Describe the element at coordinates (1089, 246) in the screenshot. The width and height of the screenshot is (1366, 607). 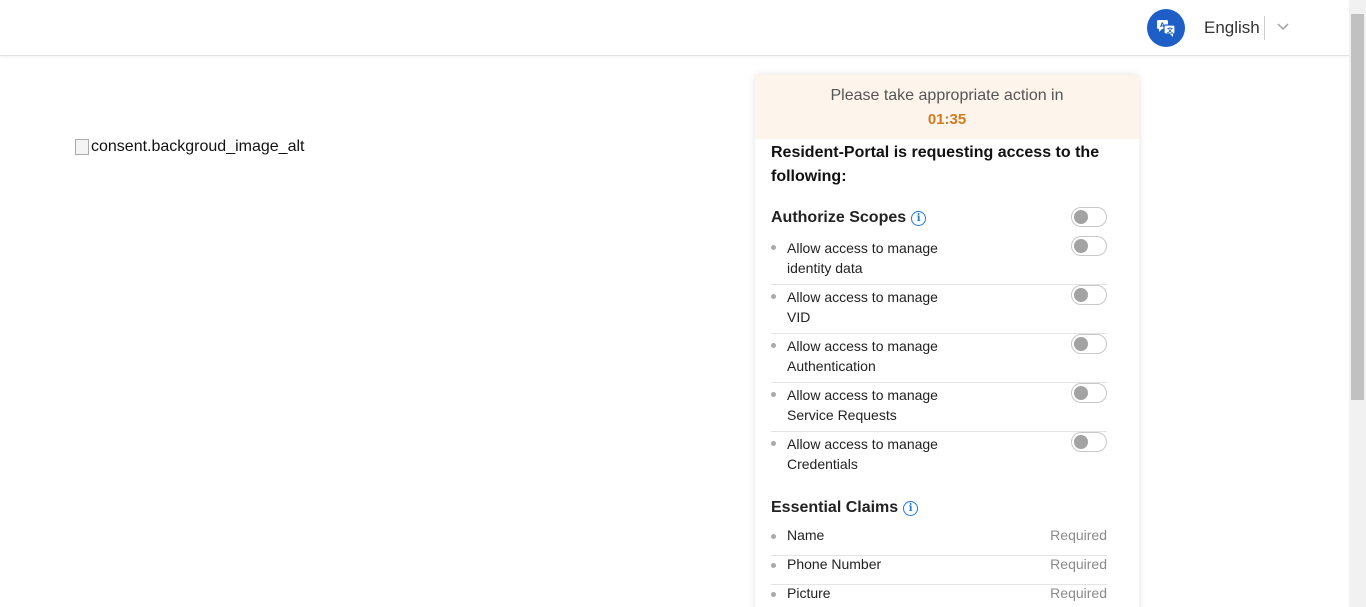
I see `toggle-scope-identity-data` at that location.